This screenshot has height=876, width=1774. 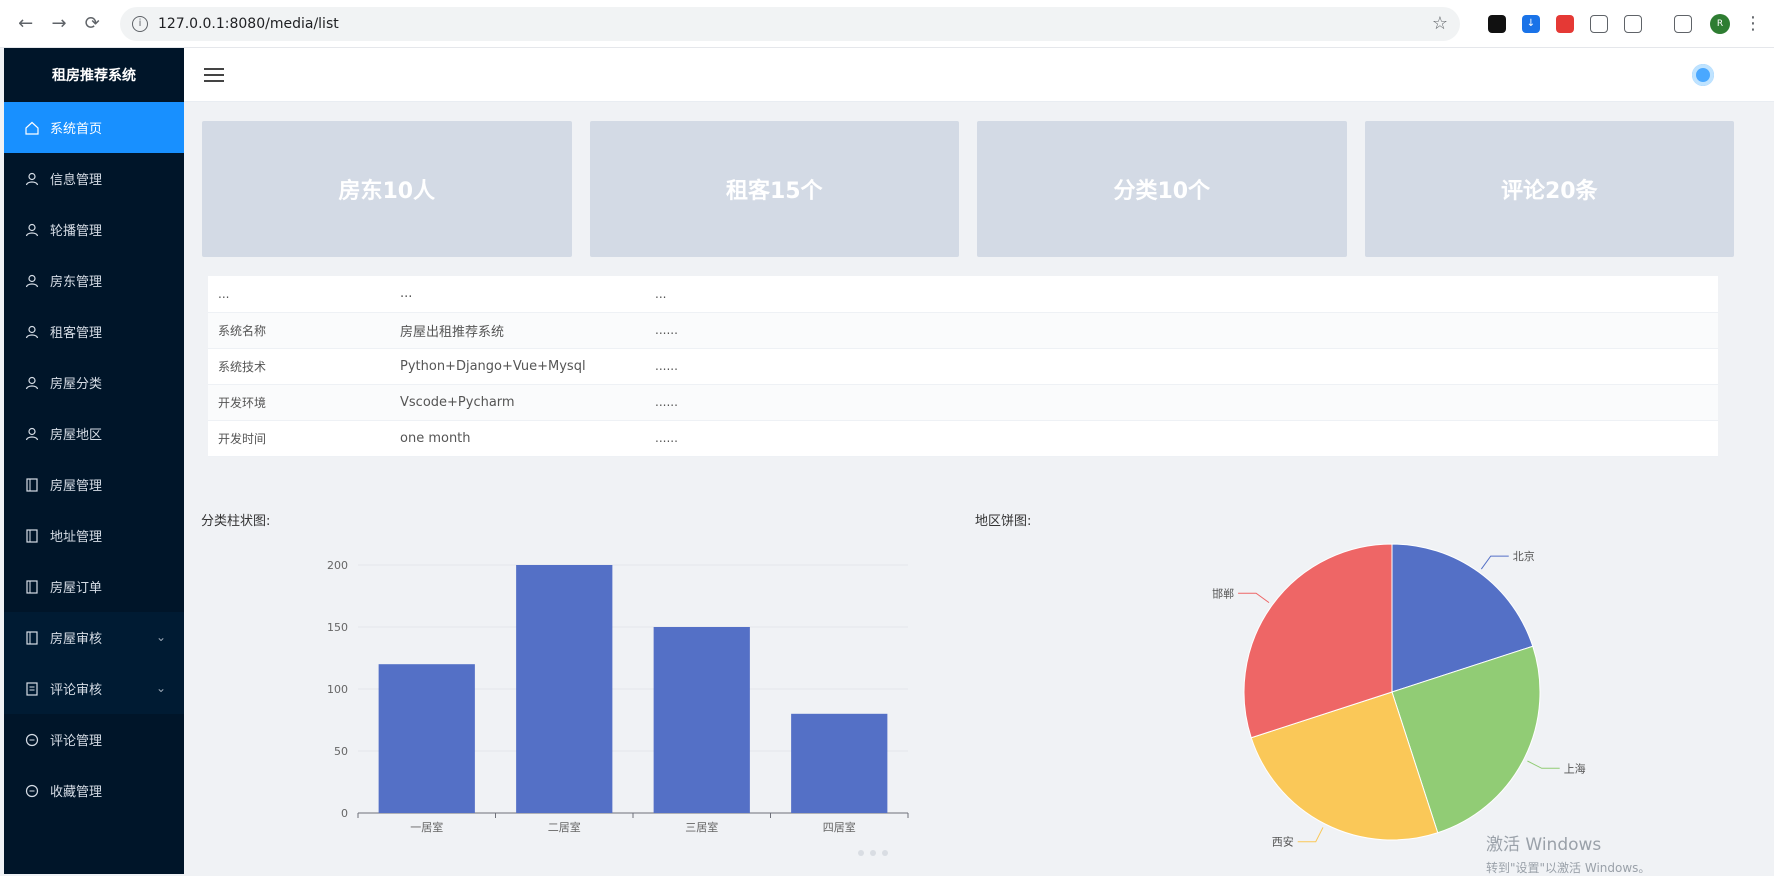 What do you see at coordinates (1524, 556) in the screenshot?
I see `pie-label: 北京` at bounding box center [1524, 556].